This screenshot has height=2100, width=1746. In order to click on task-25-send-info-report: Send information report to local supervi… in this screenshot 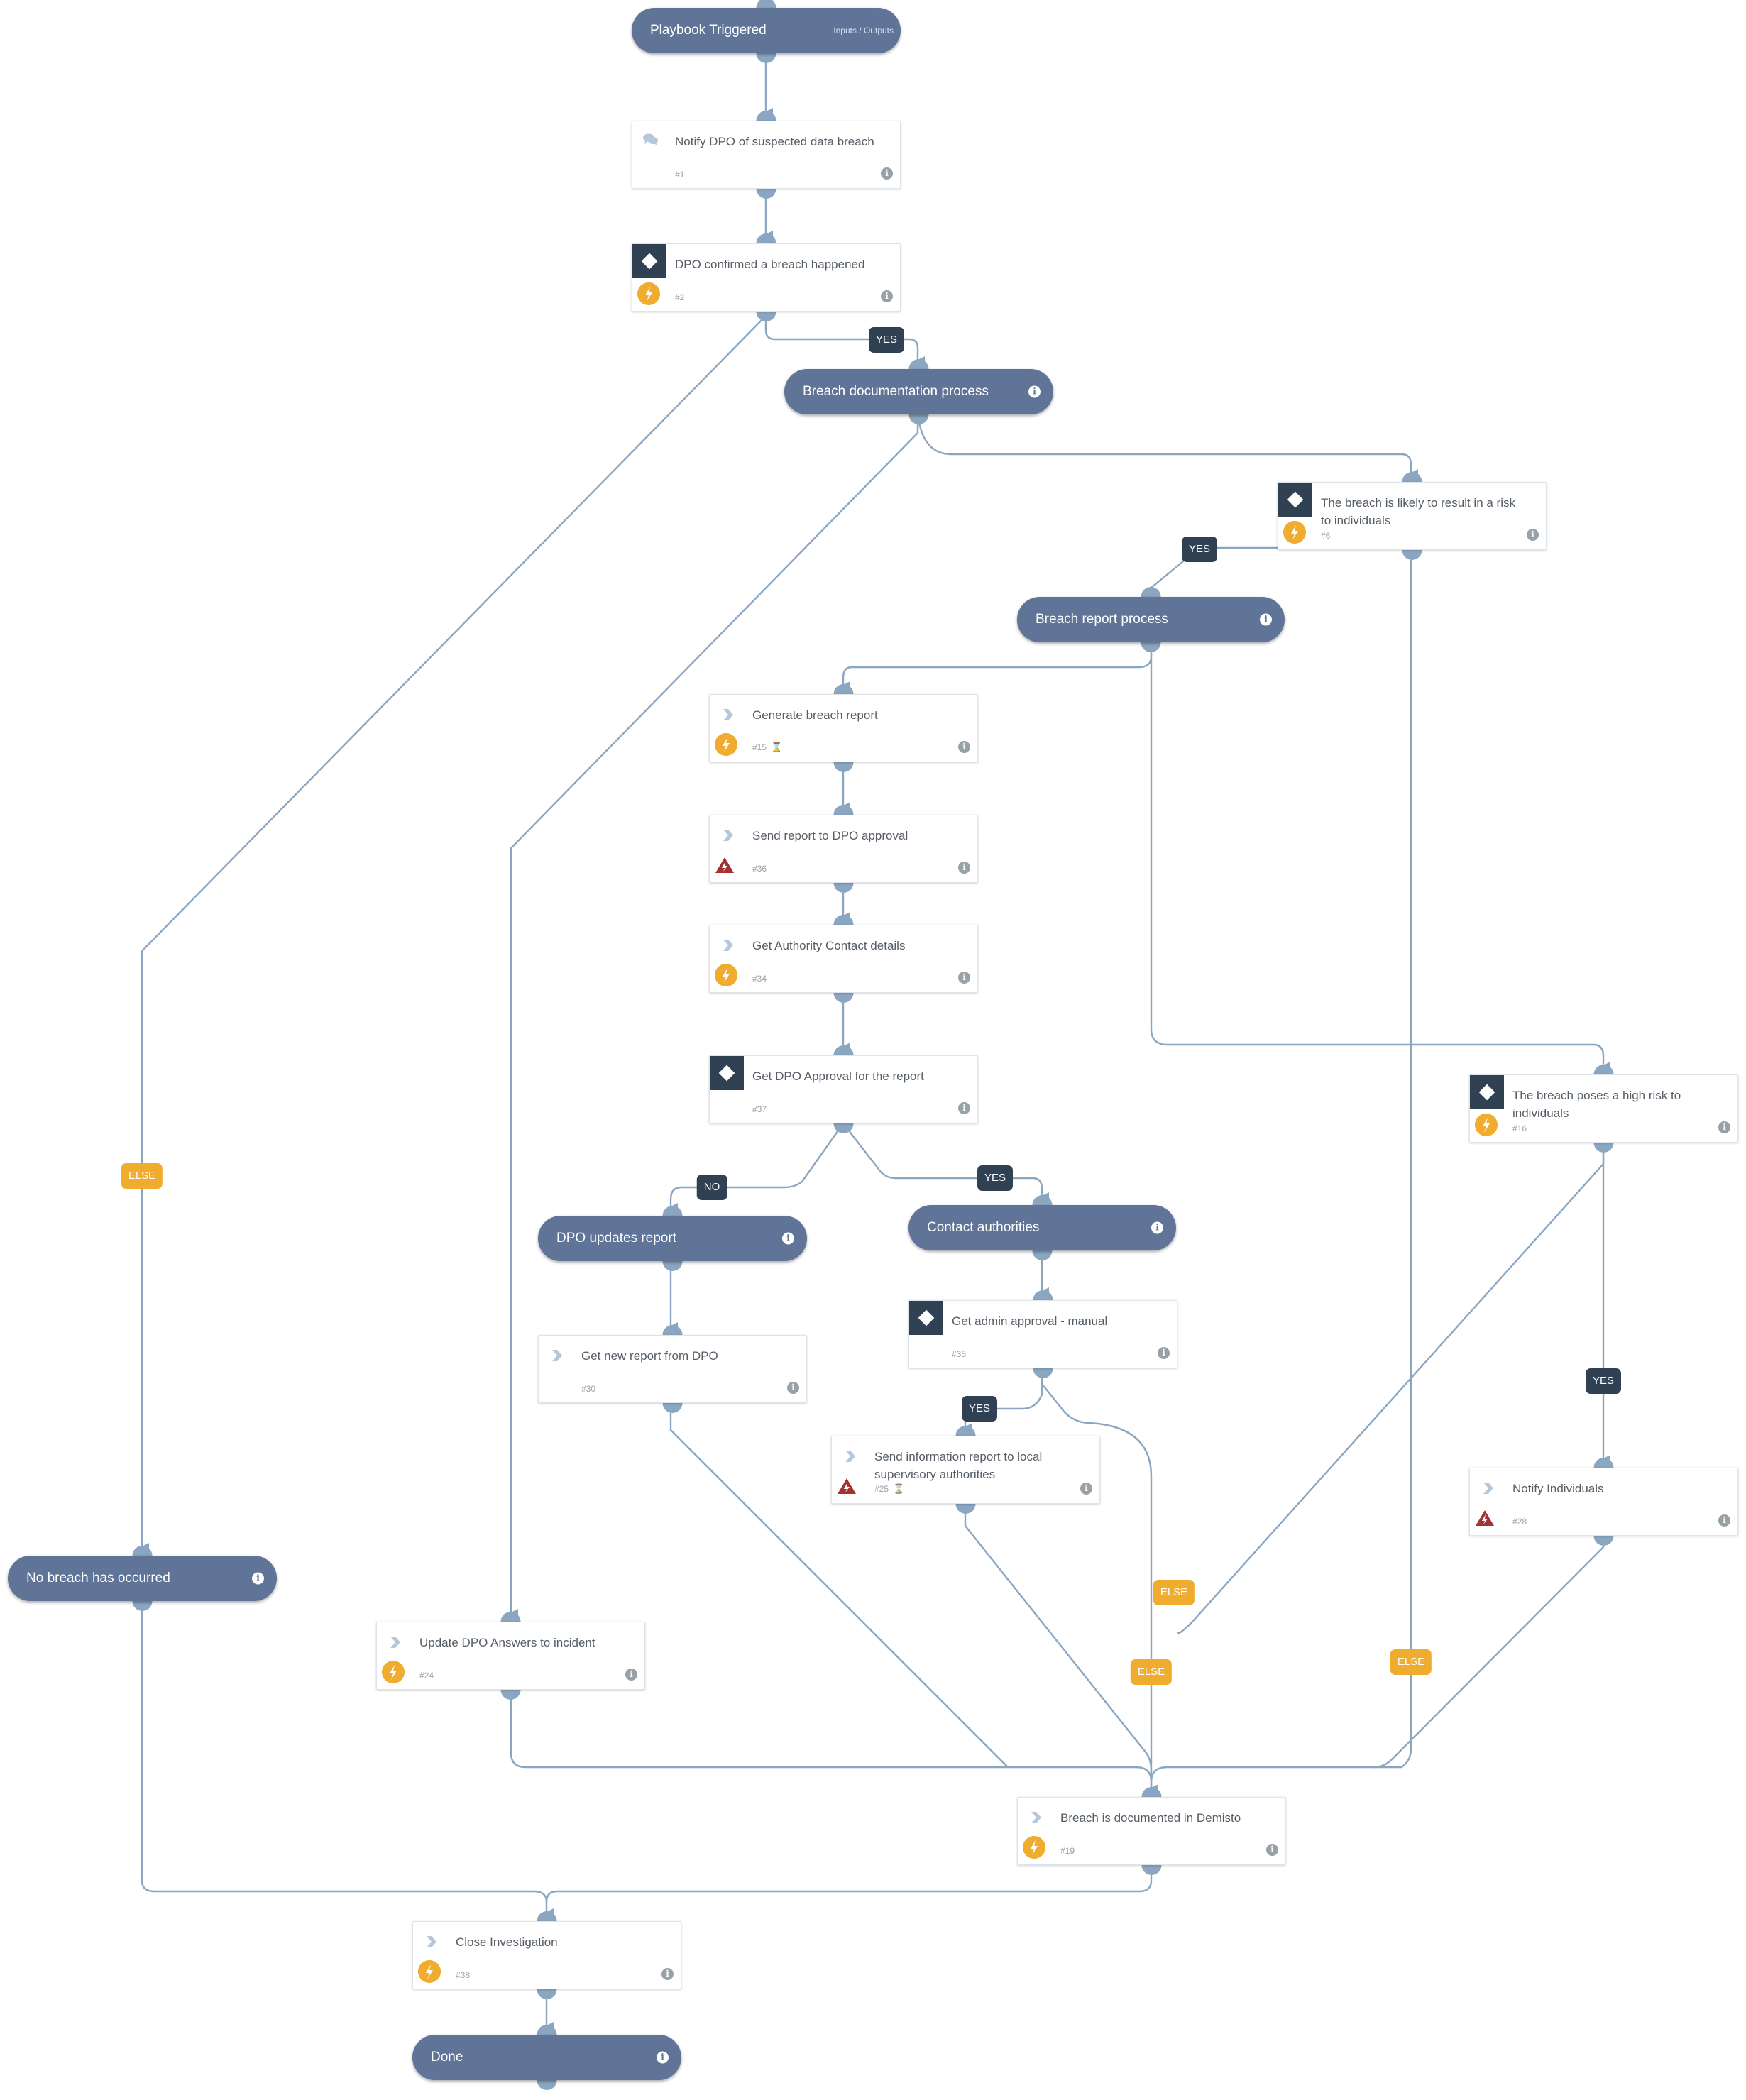, I will do `click(965, 1470)`.